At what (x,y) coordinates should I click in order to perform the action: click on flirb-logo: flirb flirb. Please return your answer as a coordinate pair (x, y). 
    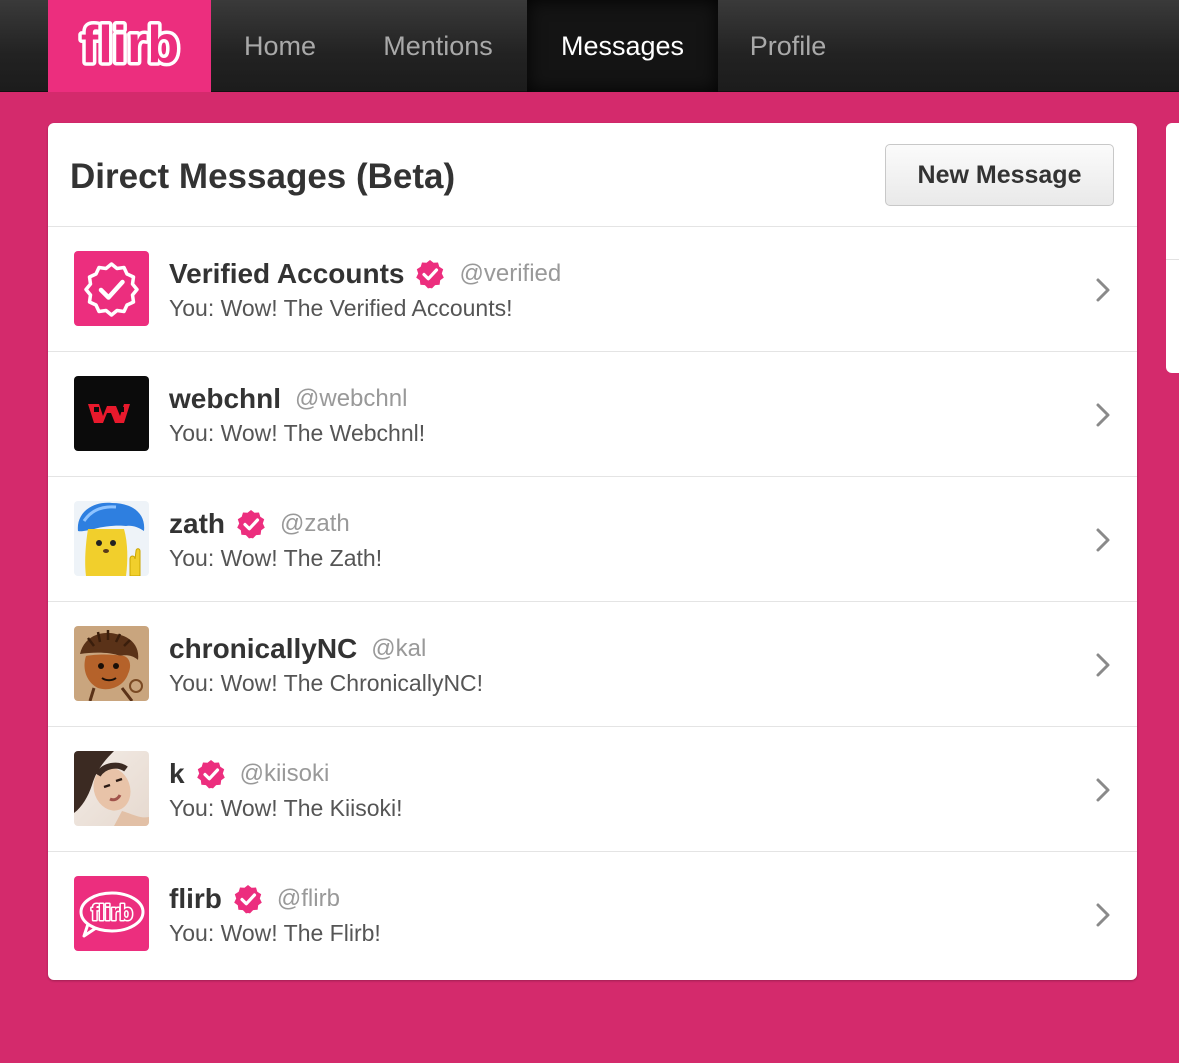
    Looking at the image, I should click on (129, 46).